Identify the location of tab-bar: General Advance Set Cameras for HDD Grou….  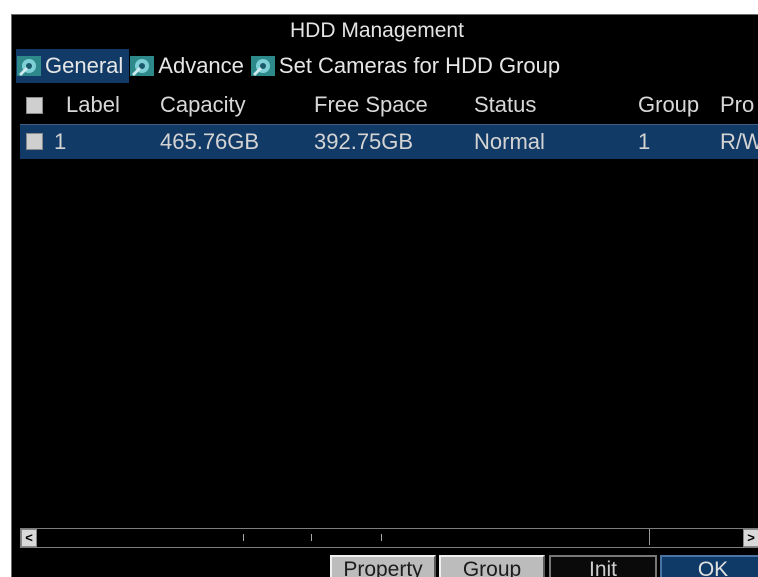
(291, 66).